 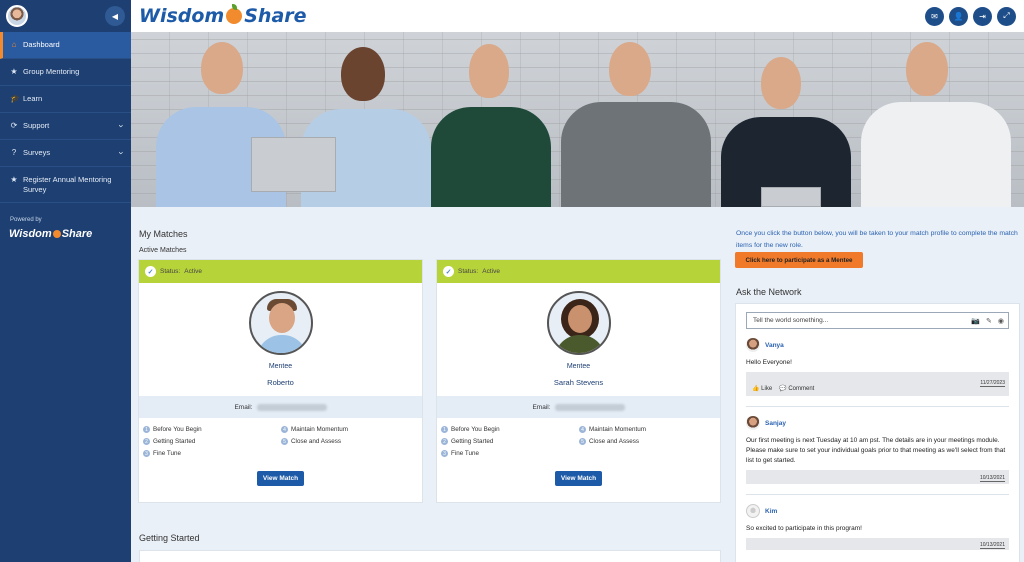 I want to click on ask-network-title: Ask the Network, so click(x=769, y=292).